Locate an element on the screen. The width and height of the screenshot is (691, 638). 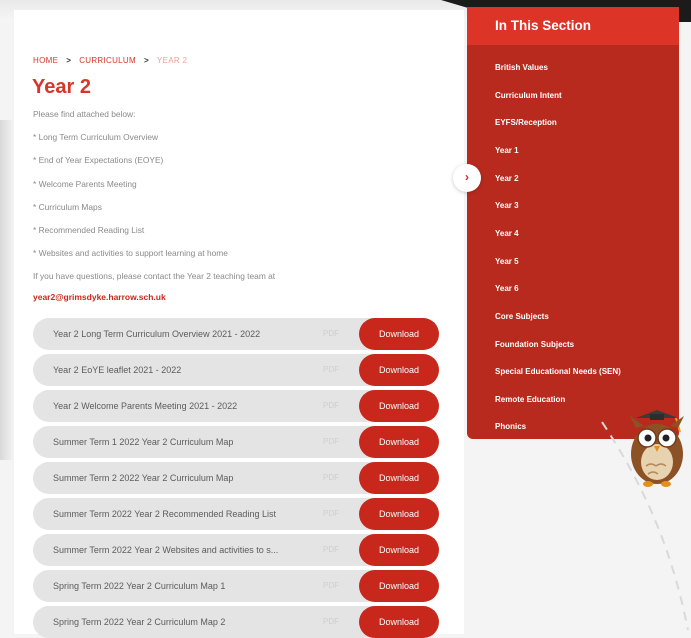
download-title: Spring Term 2022 Year 2 Curriculum Map 1 is located at coordinates (139, 586).